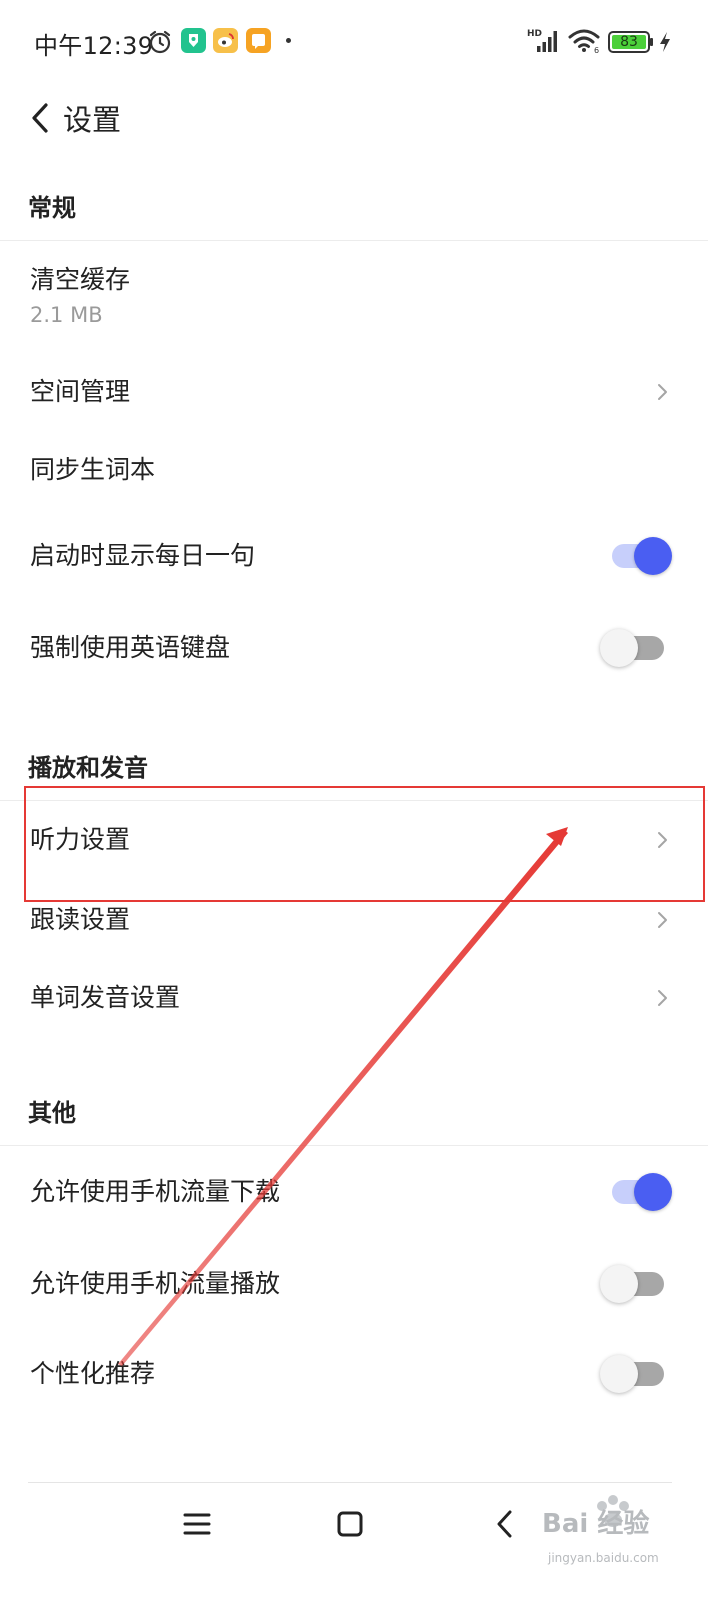 Image resolution: width=720 pixels, height=1600 pixels. I want to click on settings-row-sync-wordbook: 同步生词本, so click(354, 471).